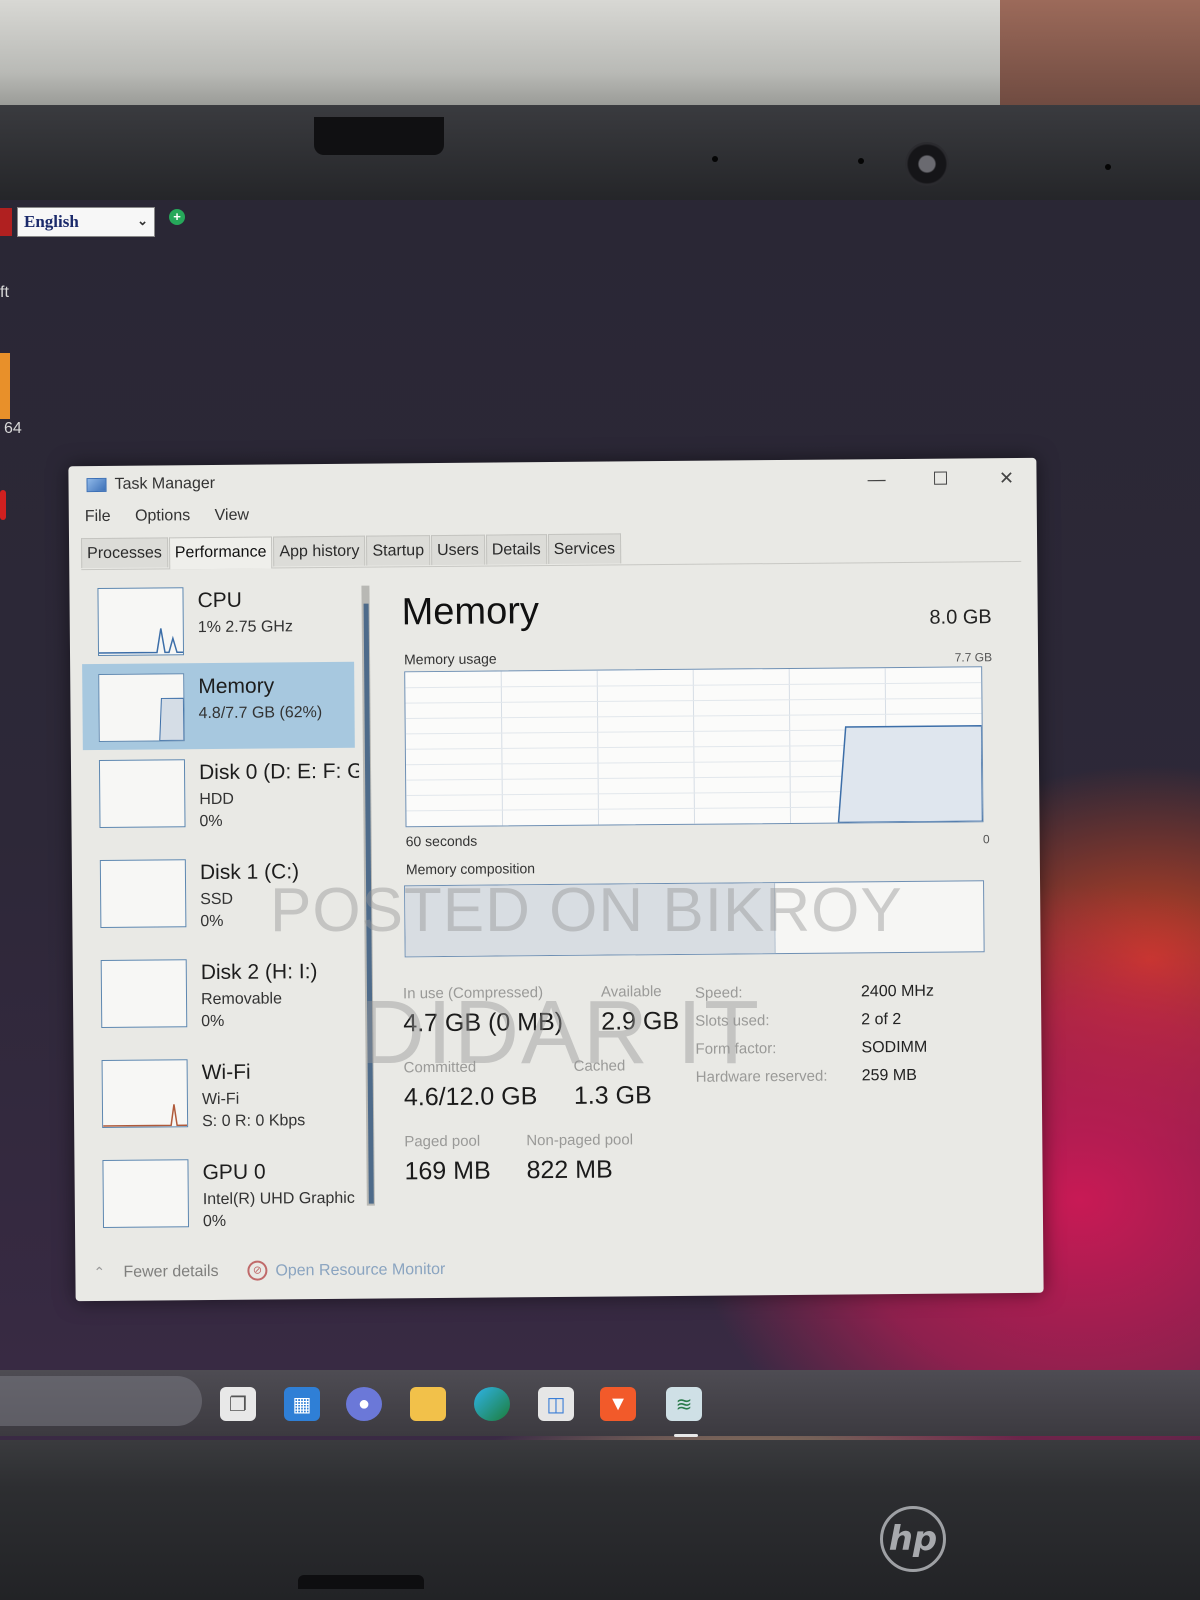 The width and height of the screenshot is (1200, 1600). I want to click on paged-pool-value: 169 MB, so click(447, 1171).